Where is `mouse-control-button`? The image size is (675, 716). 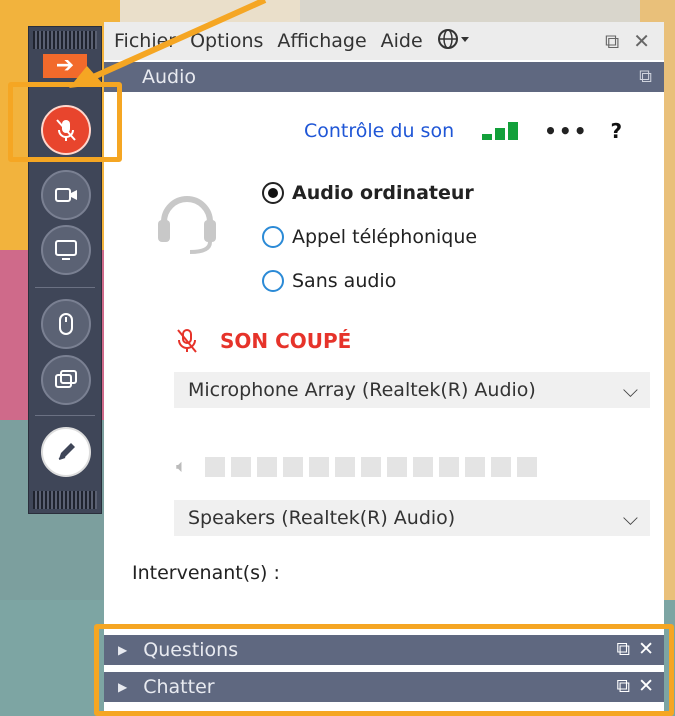 mouse-control-button is located at coordinates (66, 324).